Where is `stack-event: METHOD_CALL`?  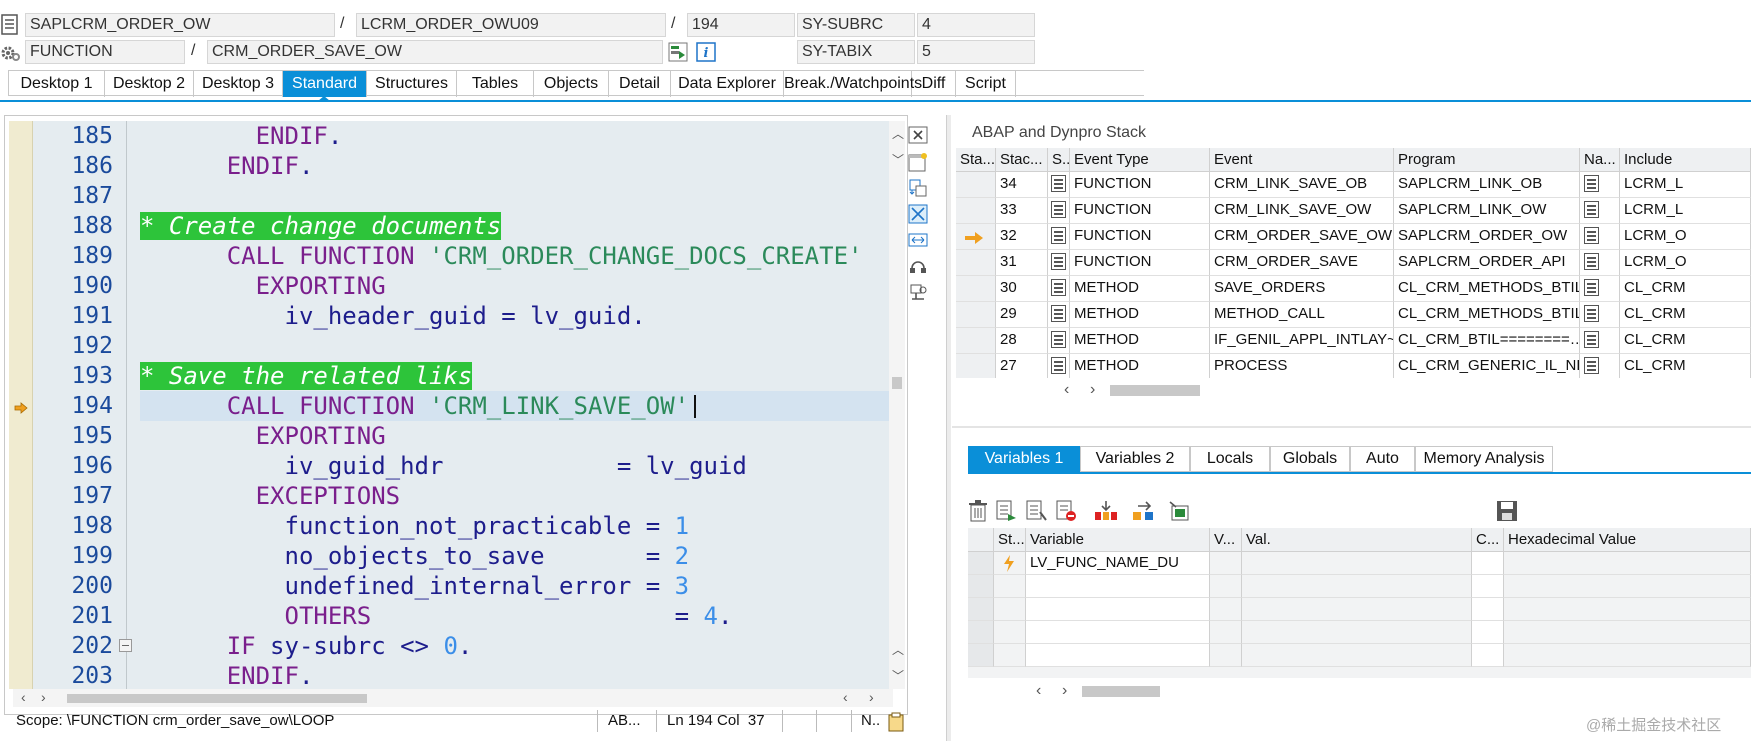
stack-event: METHOD_CALL is located at coordinates (1302, 315).